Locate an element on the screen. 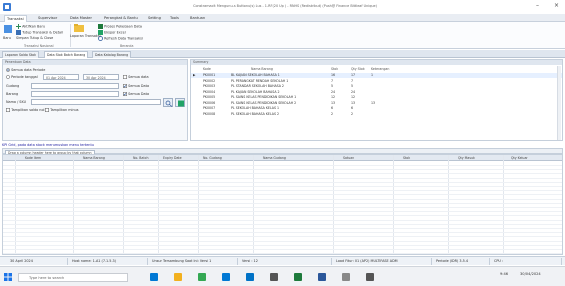 This screenshot has height=286, width=565. barang-input is located at coordinates (75, 94).